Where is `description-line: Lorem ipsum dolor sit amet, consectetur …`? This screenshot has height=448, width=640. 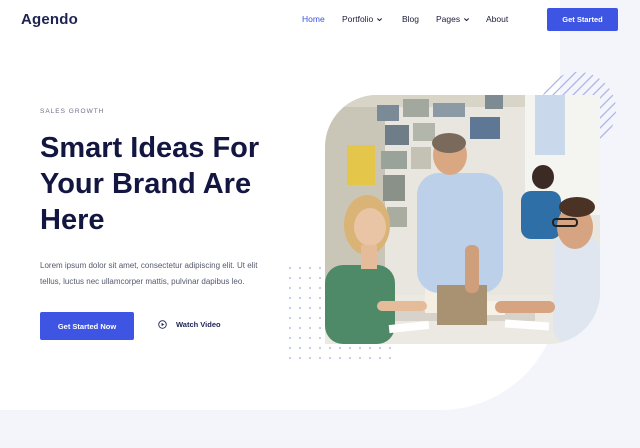 description-line: Lorem ipsum dolor sit amet, consectetur … is located at coordinates (149, 265).